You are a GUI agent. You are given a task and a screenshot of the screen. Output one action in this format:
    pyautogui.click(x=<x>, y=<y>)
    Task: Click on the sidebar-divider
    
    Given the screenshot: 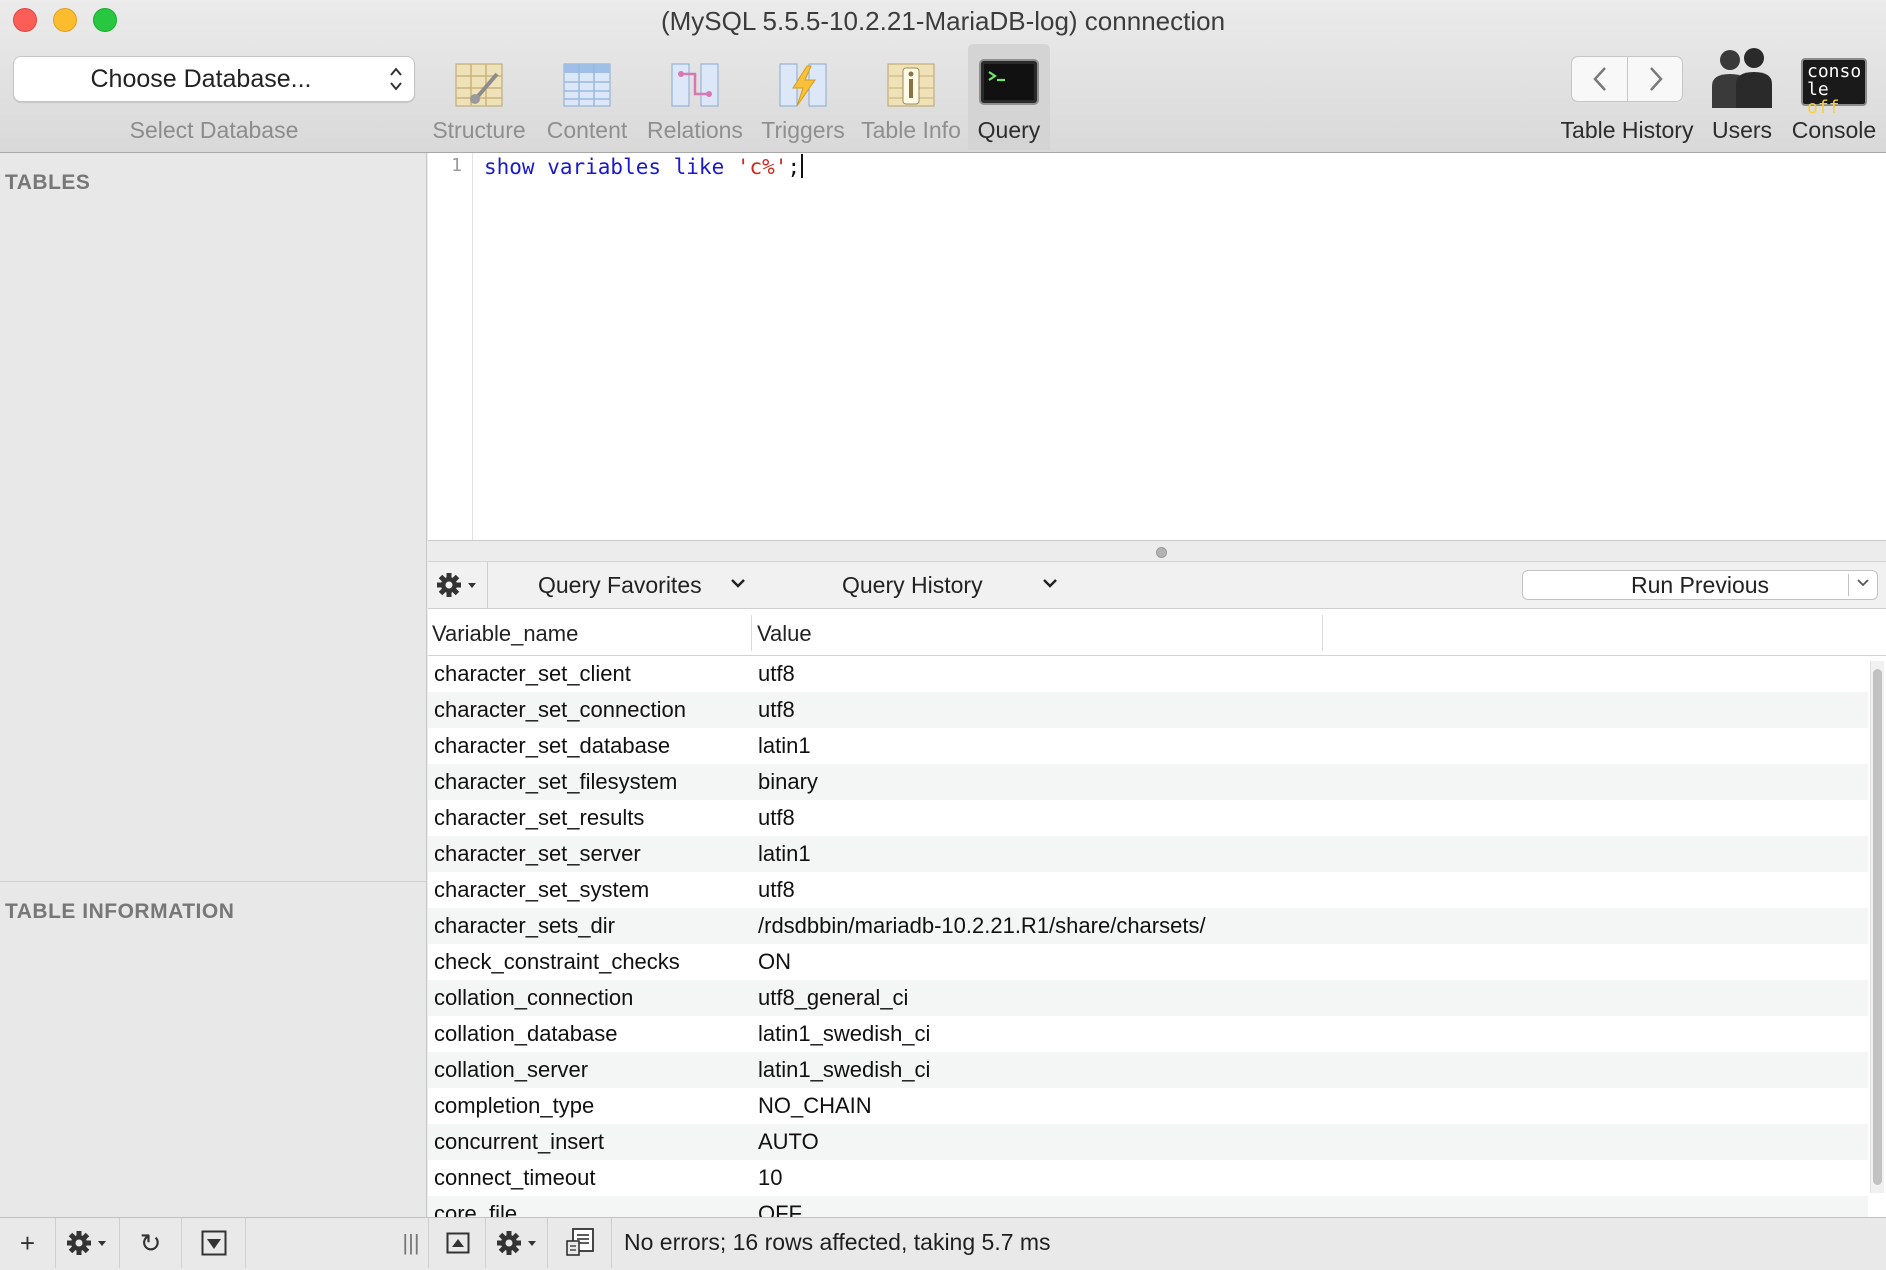 What is the action you would take?
    pyautogui.click(x=213, y=881)
    